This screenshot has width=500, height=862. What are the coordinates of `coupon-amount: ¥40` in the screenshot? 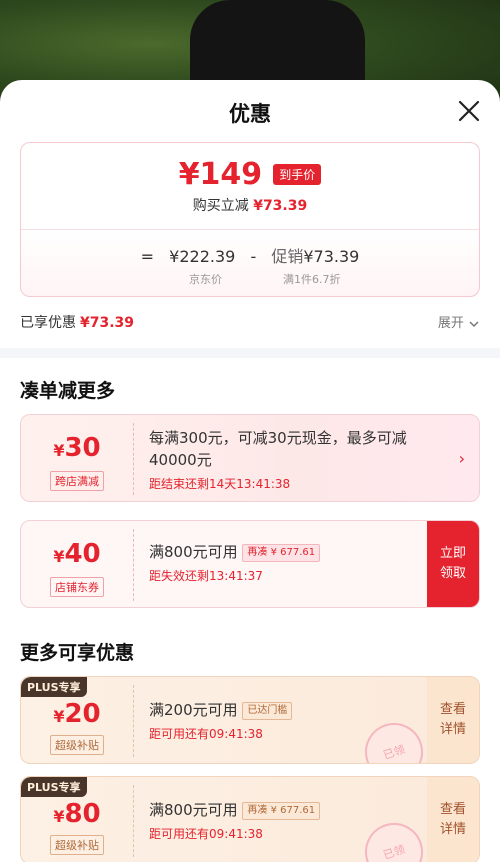 It's located at (77, 554).